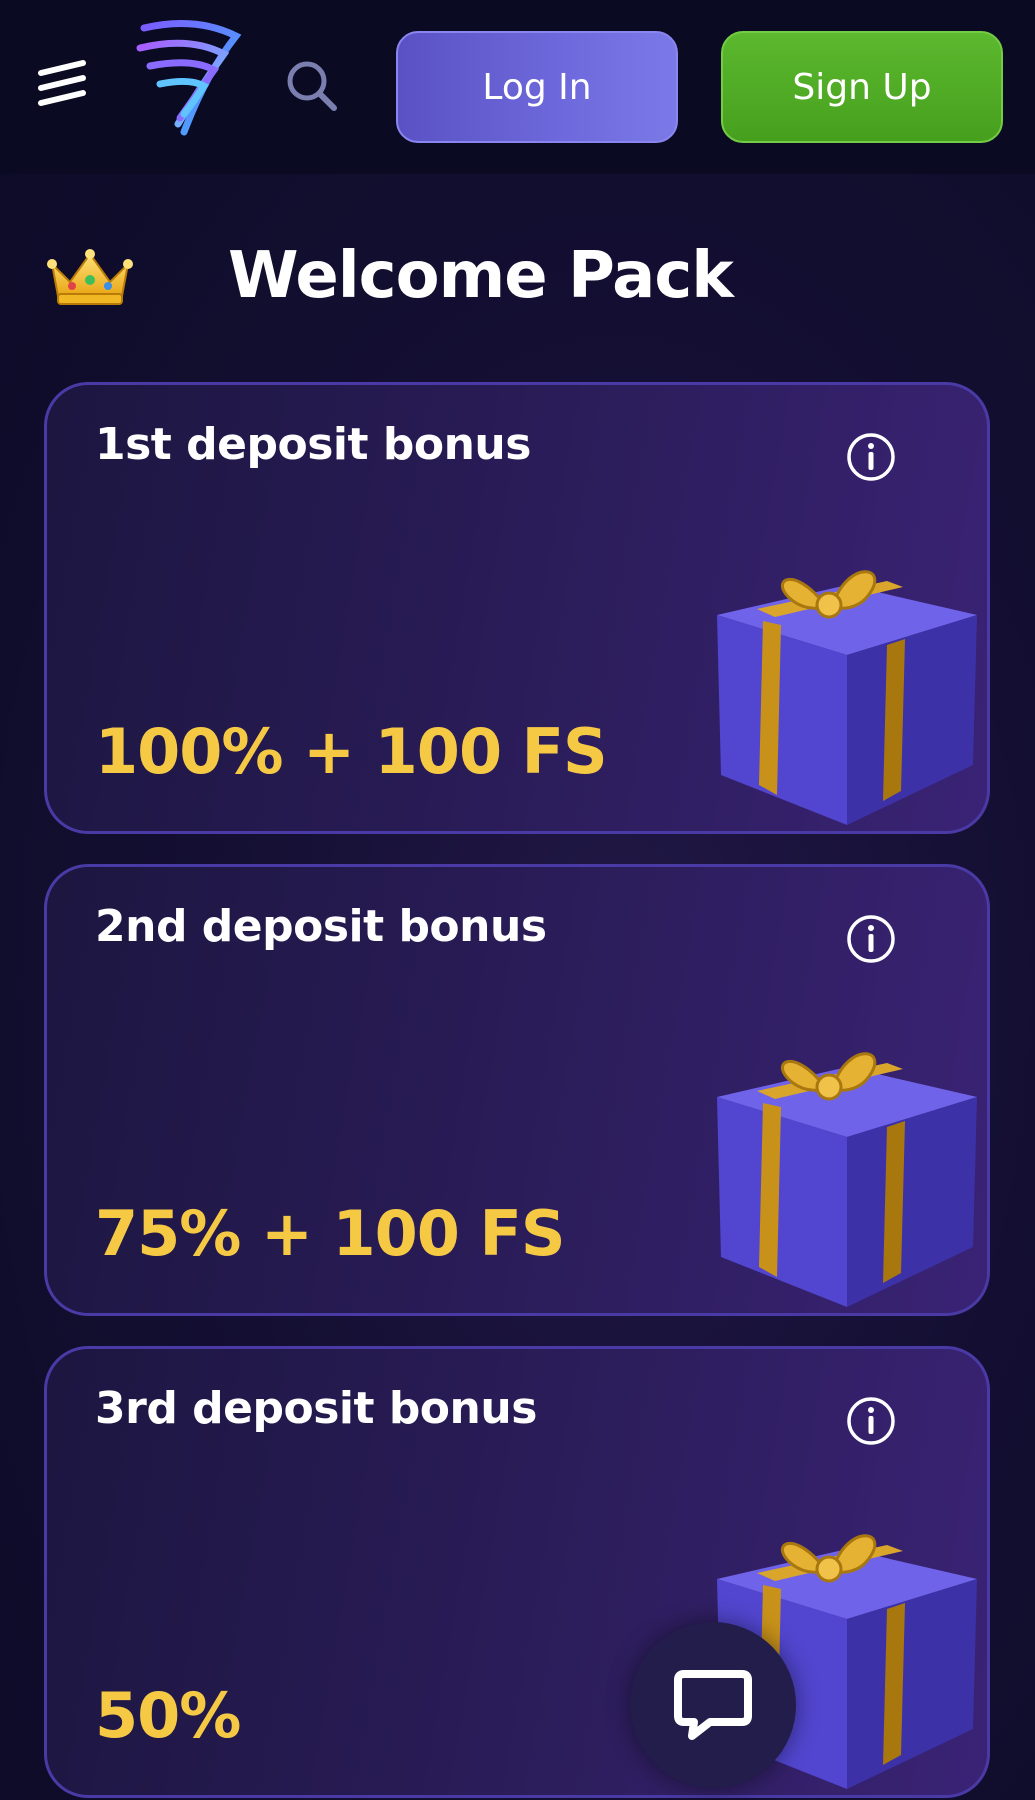 This screenshot has height=1800, width=1035. What do you see at coordinates (330, 1233) in the screenshot?
I see `bonus-value: 75% + 100 FS` at bounding box center [330, 1233].